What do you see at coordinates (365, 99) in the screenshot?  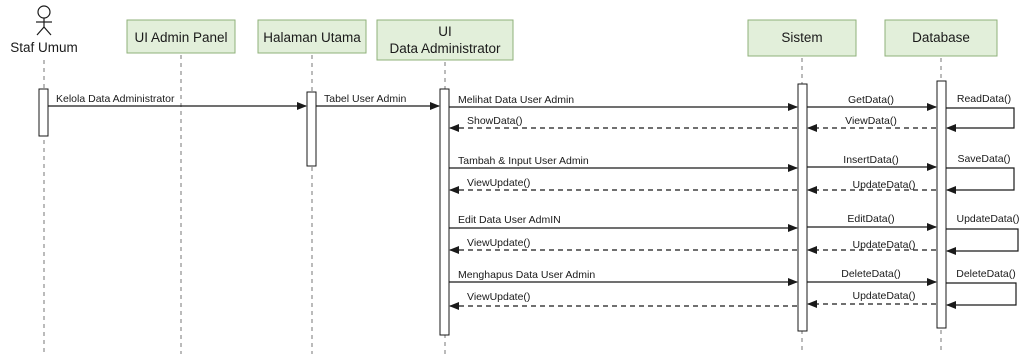 I see `message-label: Tabel User Admin` at bounding box center [365, 99].